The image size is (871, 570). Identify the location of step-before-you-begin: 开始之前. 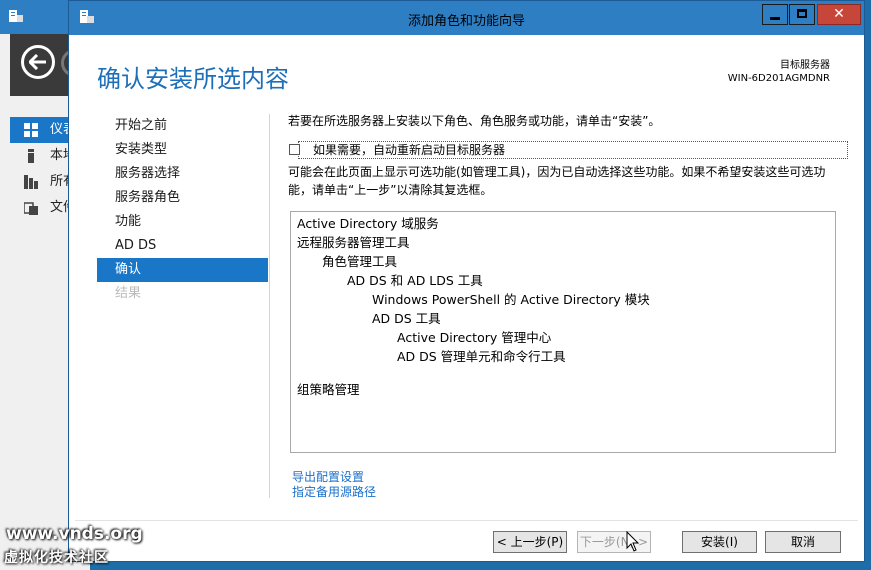
(182, 126).